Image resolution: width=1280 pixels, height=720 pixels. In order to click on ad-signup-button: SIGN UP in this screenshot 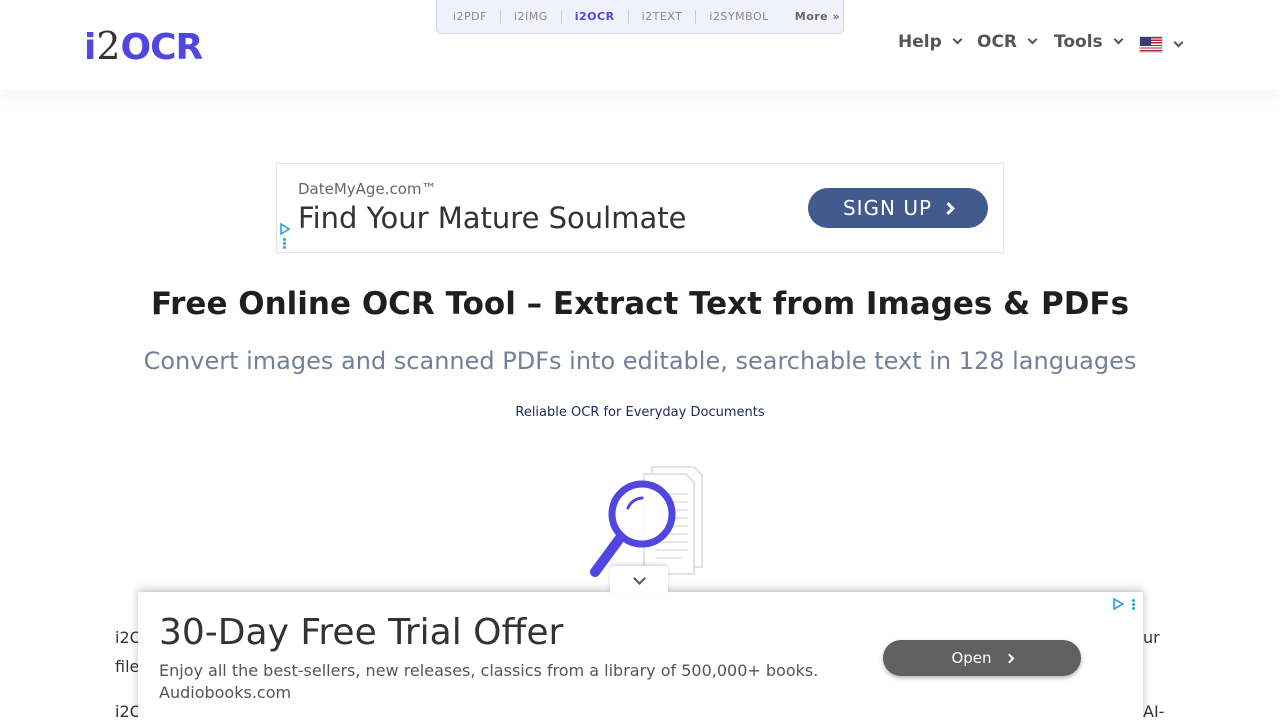, I will do `click(898, 208)`.